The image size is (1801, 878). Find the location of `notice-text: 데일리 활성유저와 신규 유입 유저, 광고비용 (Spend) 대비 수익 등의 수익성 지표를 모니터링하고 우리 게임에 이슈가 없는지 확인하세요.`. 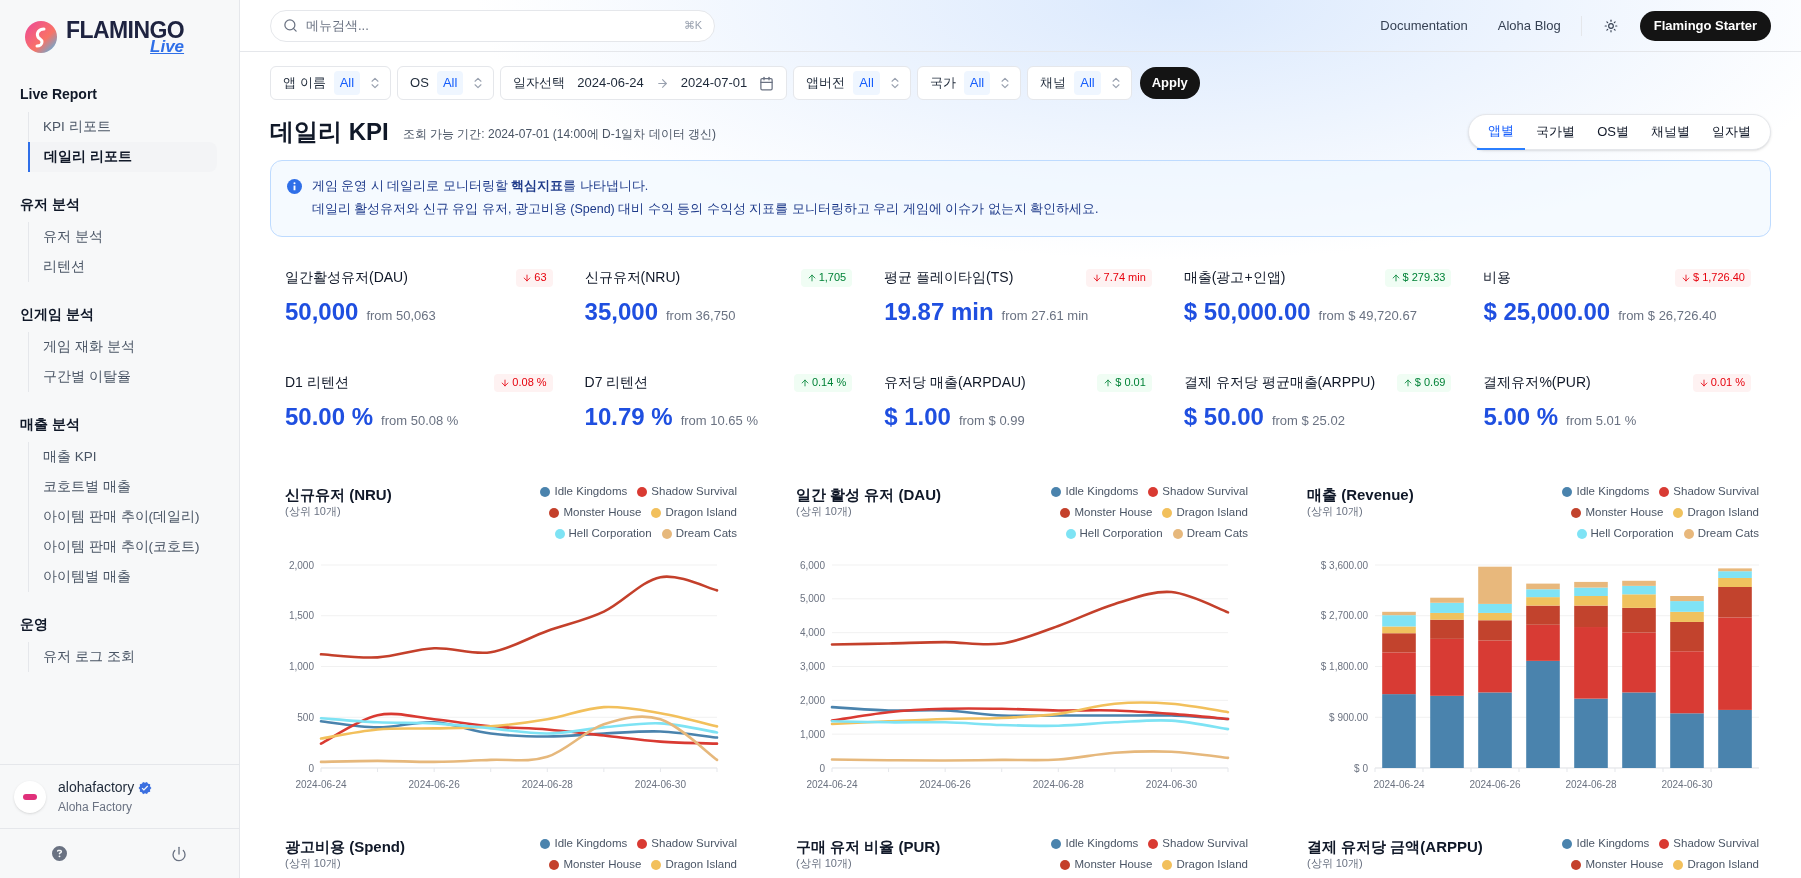

notice-text: 데일리 활성유저와 신규 유입 유저, 광고비용 (Spend) 대비 수익 등의 수익성 지표를 모니터링하고 우리 게임에 이슈가 없는지 확인하세요. is located at coordinates (705, 209).